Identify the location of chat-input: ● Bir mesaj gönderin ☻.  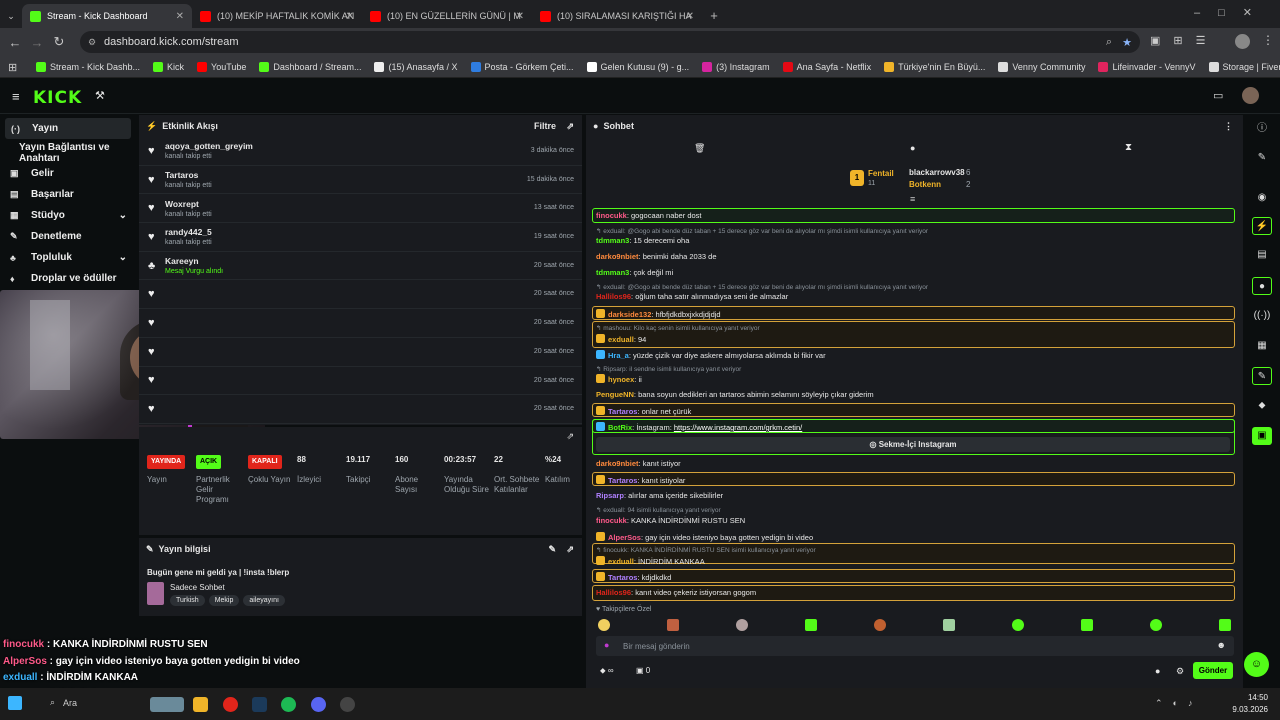
(915, 646).